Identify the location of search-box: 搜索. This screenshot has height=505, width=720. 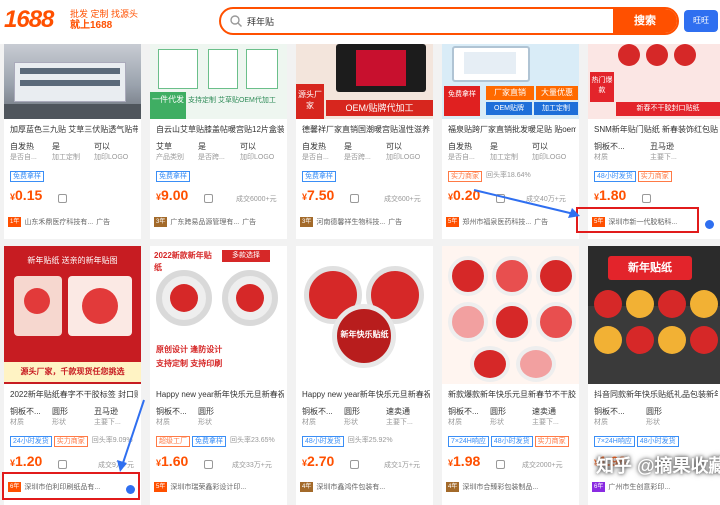
(449, 21).